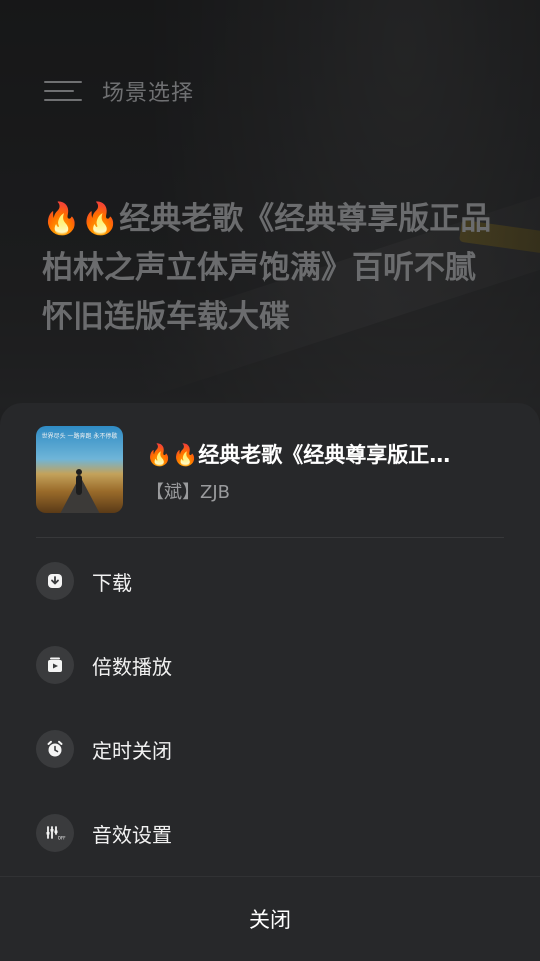 The width and height of the screenshot is (540, 961). I want to click on menu-item-timer-off: 定时关闭, so click(104, 749).